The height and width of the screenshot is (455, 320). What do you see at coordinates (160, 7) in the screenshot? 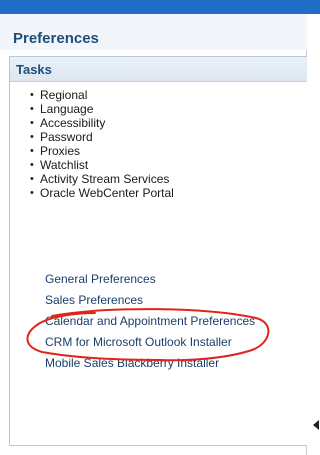
I see `top-header-strip` at bounding box center [160, 7].